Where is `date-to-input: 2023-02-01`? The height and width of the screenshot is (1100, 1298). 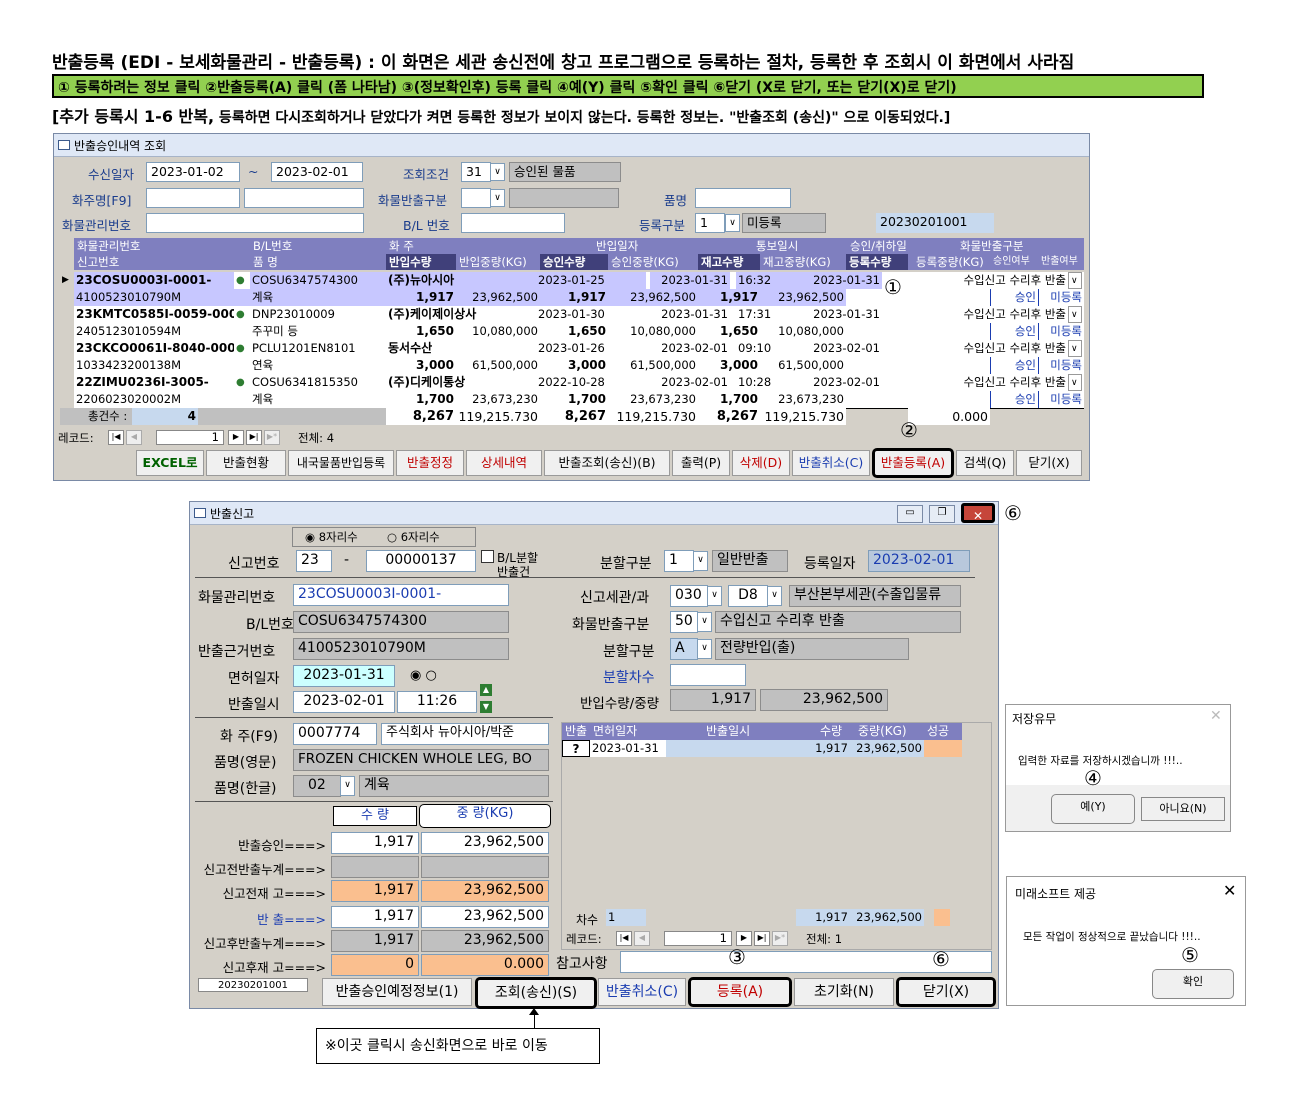
date-to-input: 2023-02-01 is located at coordinates (317, 172).